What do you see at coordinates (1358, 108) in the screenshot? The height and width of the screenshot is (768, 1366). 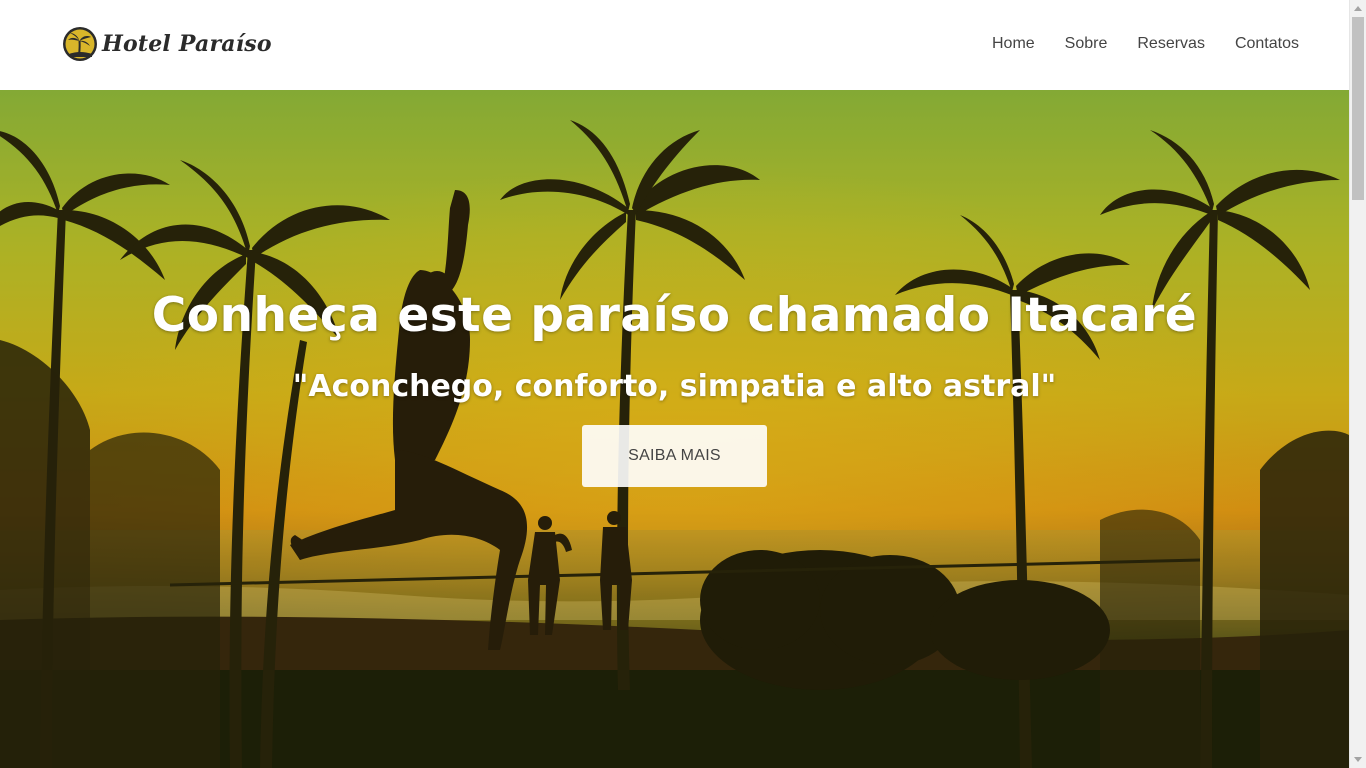 I see `scrollbar-thumb` at bounding box center [1358, 108].